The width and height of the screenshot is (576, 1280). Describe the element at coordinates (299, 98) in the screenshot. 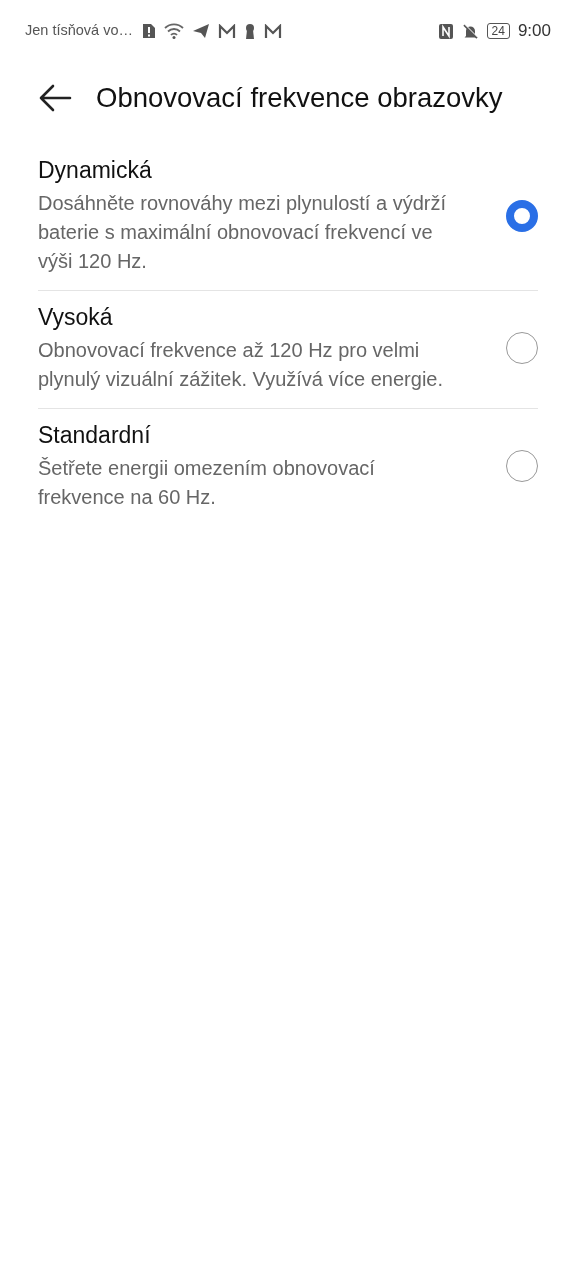

I see `screen-title: Obnovovací frekvence obrazovky` at that location.